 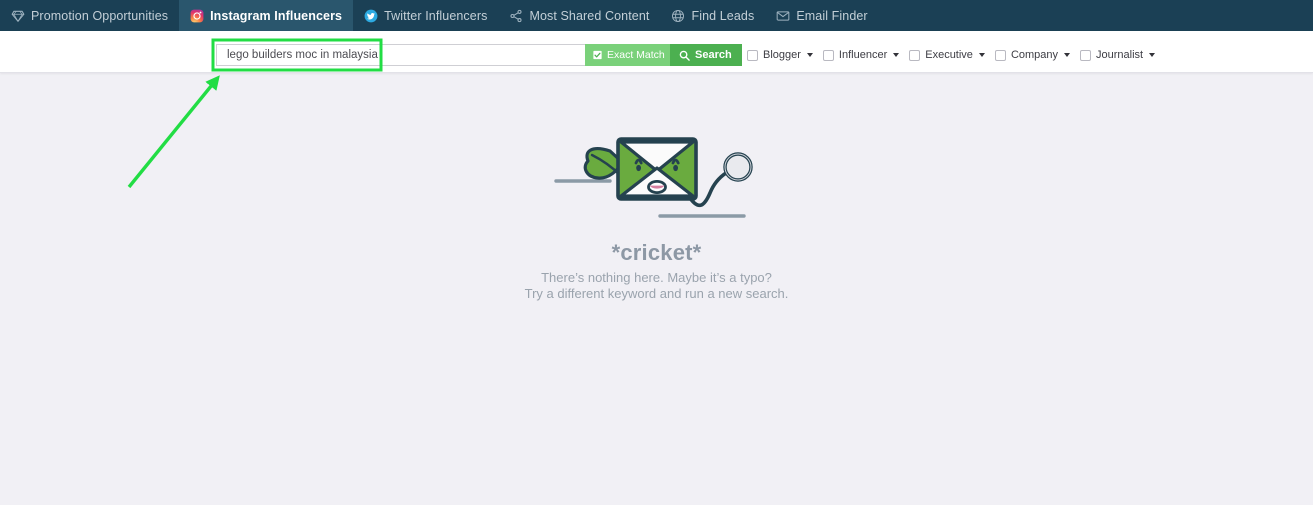 I want to click on twitter-icon, so click(x=371, y=16).